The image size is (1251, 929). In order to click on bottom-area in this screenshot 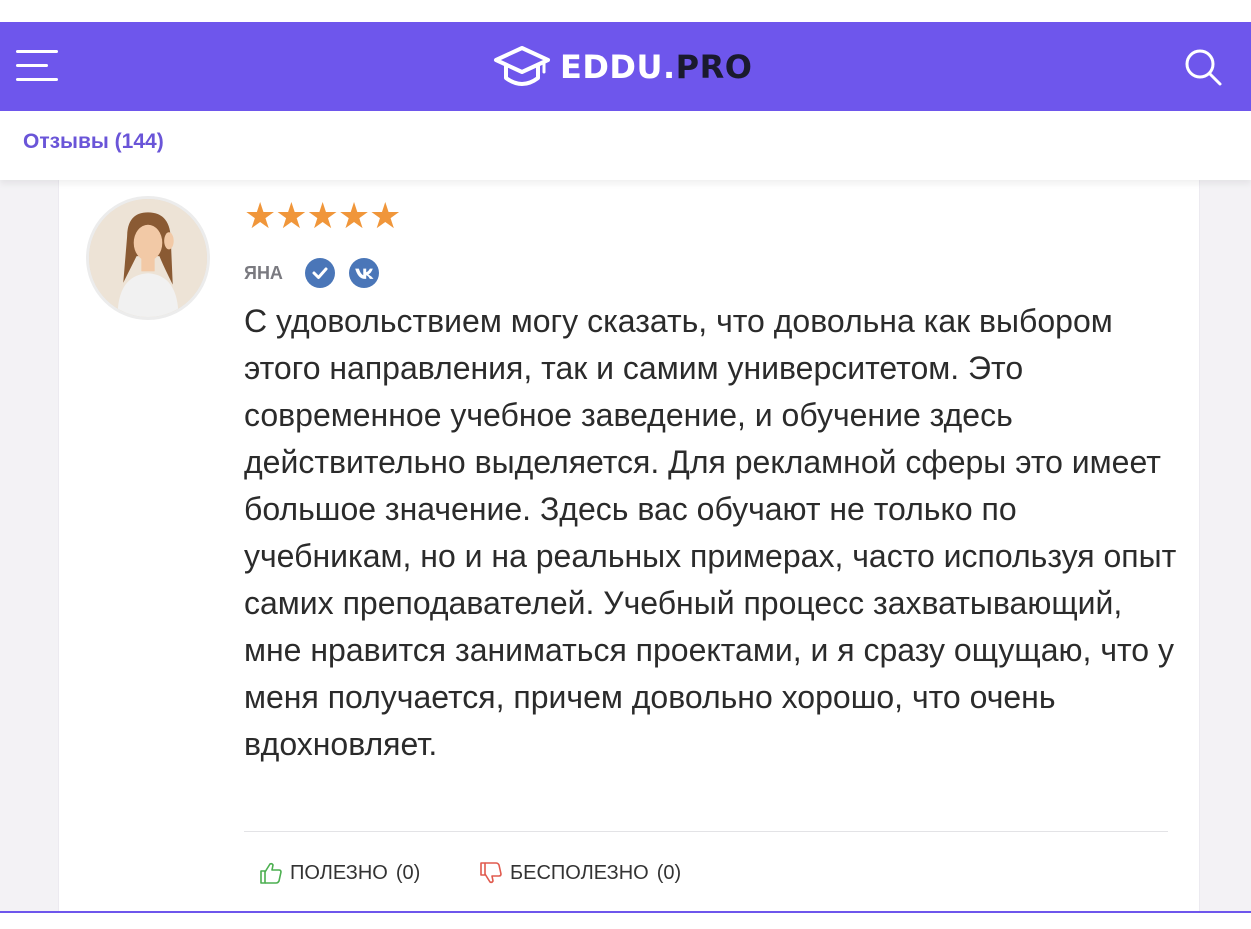, I will do `click(625, 921)`.